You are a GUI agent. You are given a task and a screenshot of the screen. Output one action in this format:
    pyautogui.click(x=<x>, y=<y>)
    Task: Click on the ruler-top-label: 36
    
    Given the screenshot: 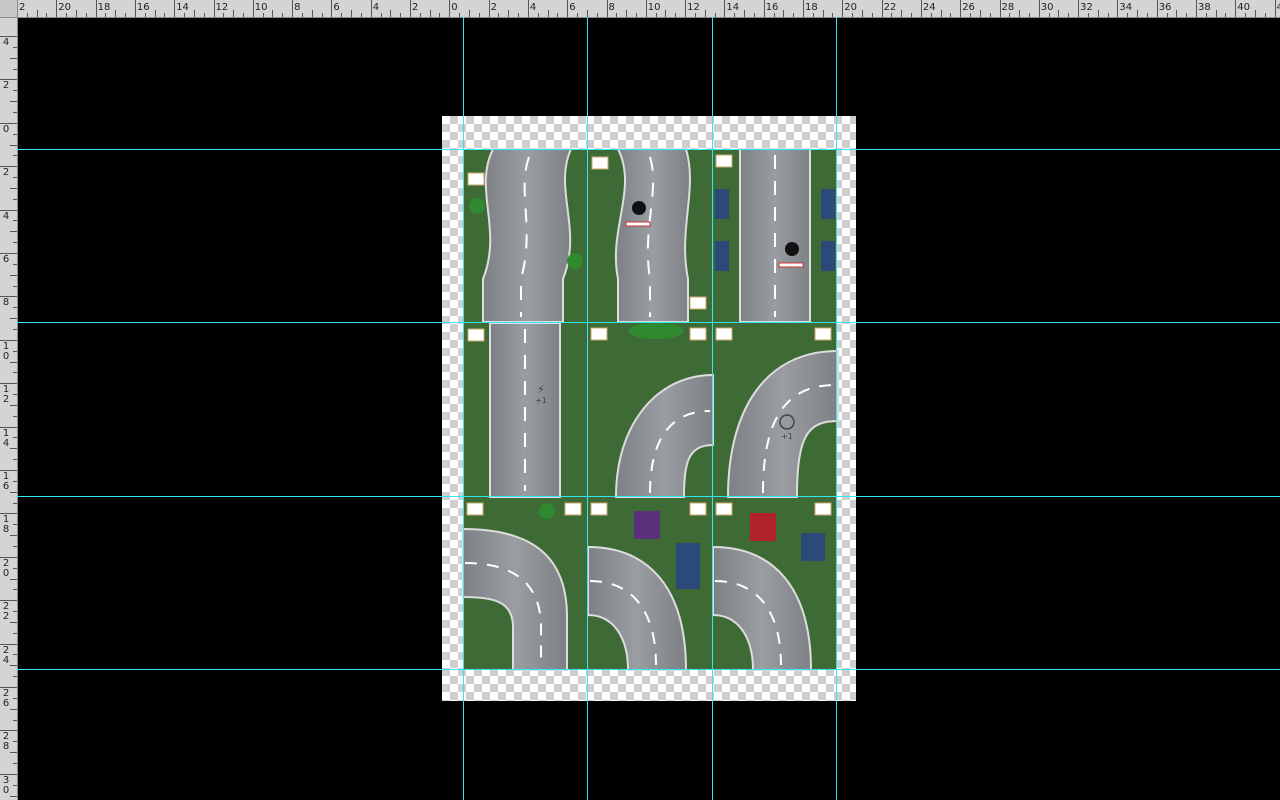 What is the action you would take?
    pyautogui.click(x=1165, y=7)
    